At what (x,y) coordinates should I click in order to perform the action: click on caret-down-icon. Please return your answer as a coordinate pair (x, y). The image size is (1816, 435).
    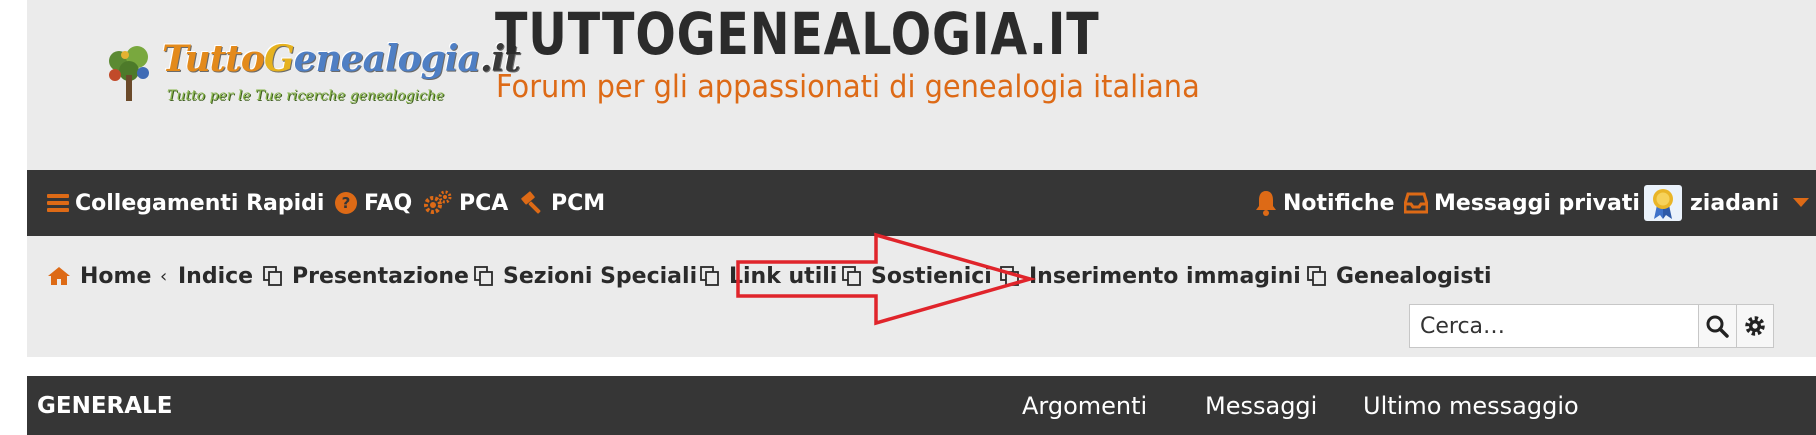
    Looking at the image, I should click on (1801, 202).